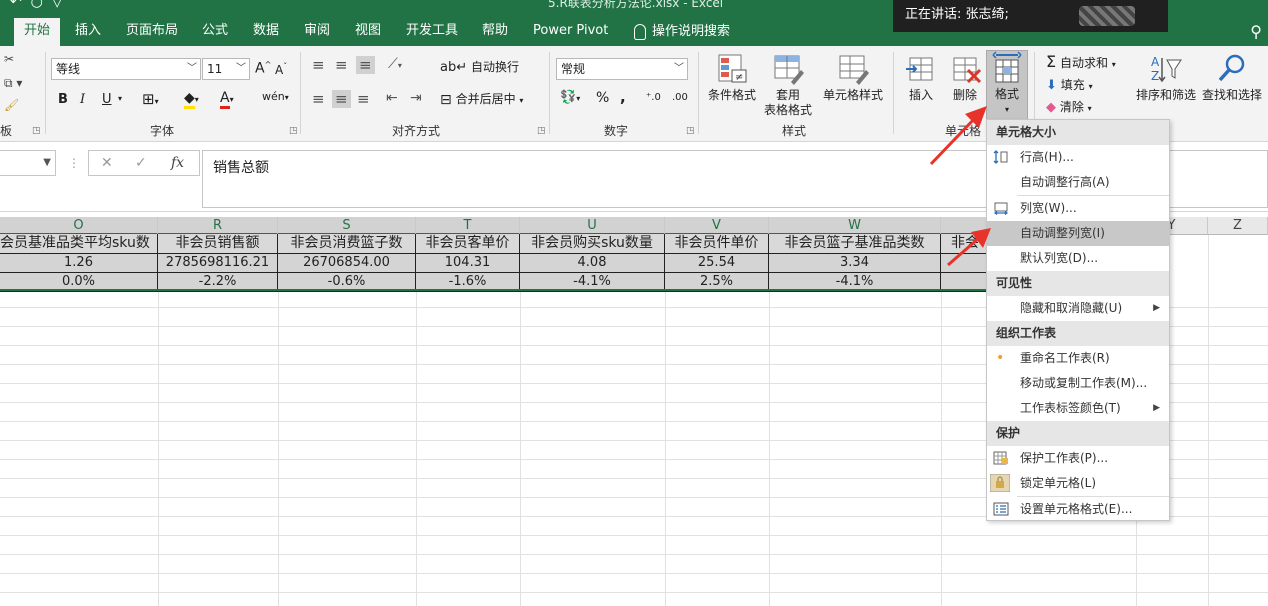 The height and width of the screenshot is (606, 1268). What do you see at coordinates (37, 32) in the screenshot?
I see `tab-home: 开始` at bounding box center [37, 32].